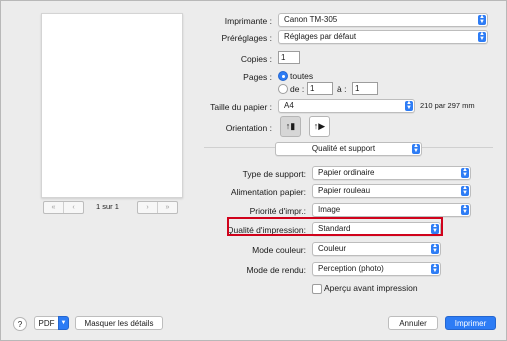 Image resolution: width=507 pixels, height=341 pixels. What do you see at coordinates (302, 76) in the screenshot?
I see `pages-all-label: toutes` at bounding box center [302, 76].